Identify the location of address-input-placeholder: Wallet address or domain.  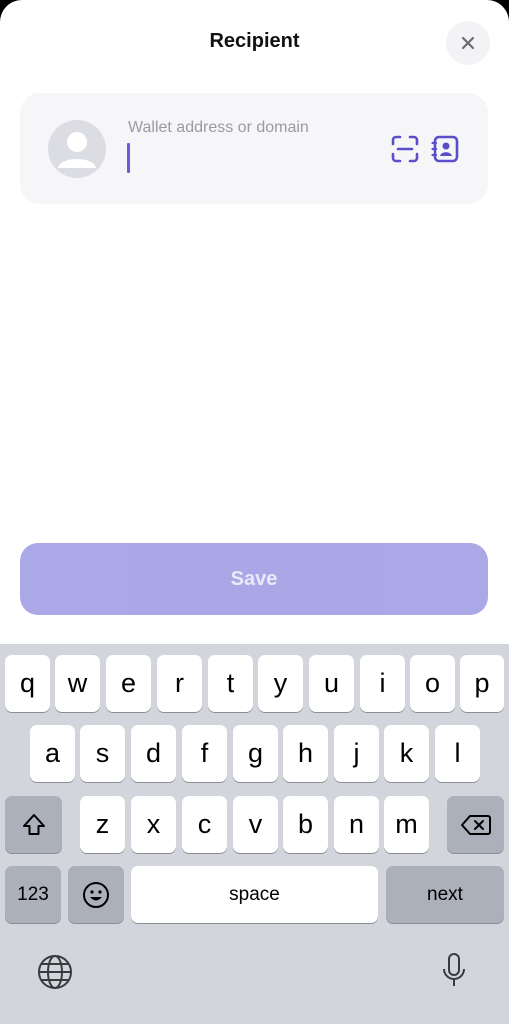
(218, 128).